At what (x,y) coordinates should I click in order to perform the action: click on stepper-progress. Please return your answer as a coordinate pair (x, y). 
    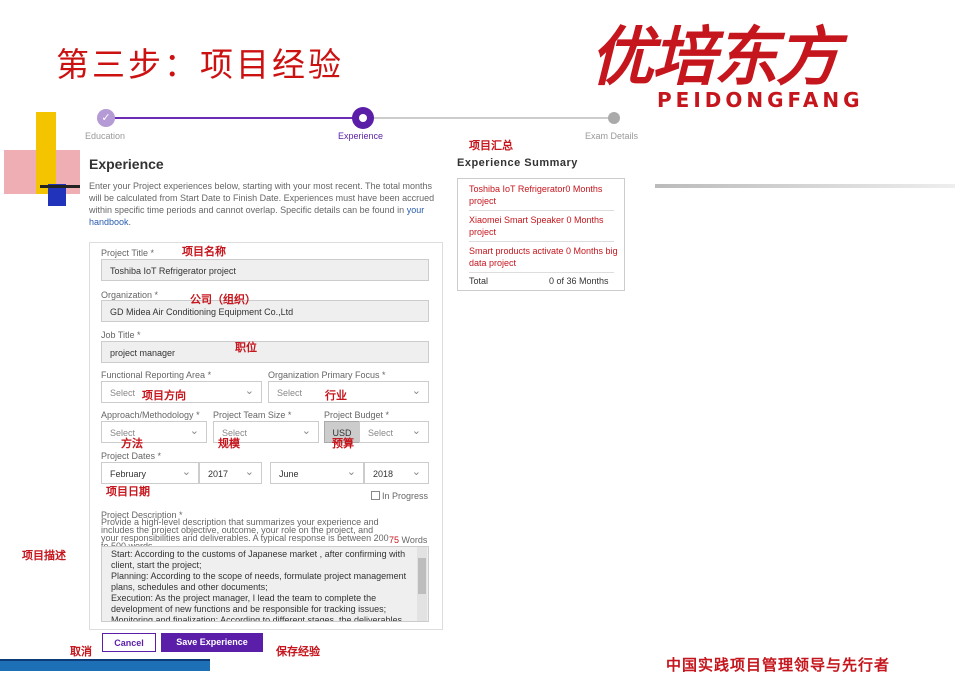
    Looking at the image, I should click on (234, 118).